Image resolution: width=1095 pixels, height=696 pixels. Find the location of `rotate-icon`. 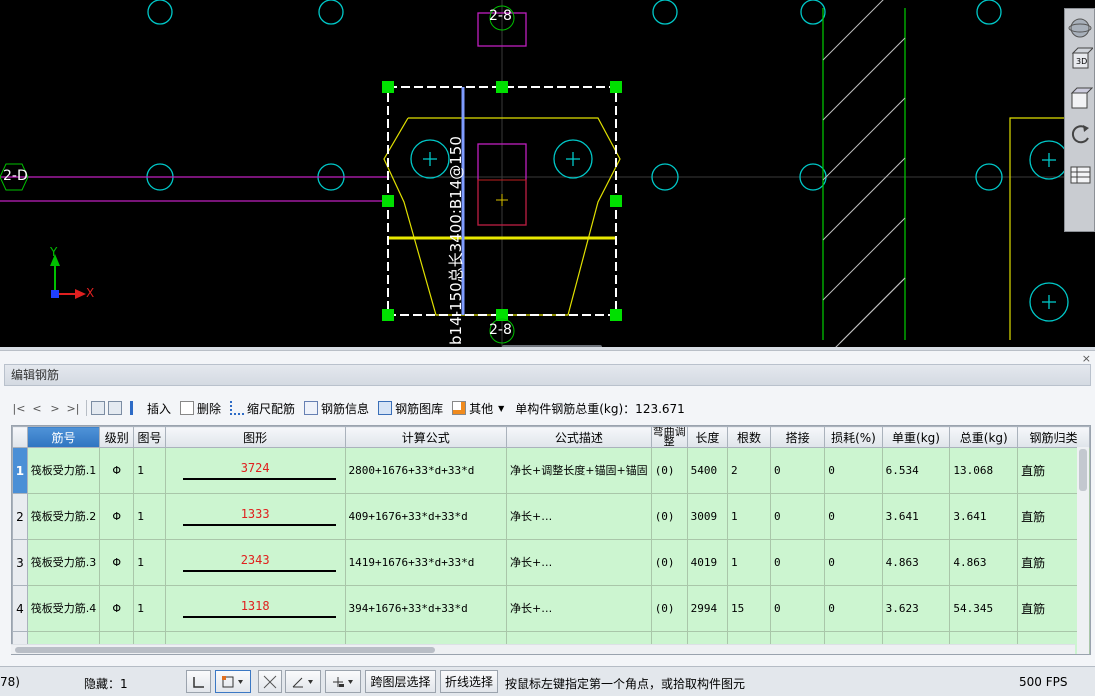

rotate-icon is located at coordinates (1080, 134).